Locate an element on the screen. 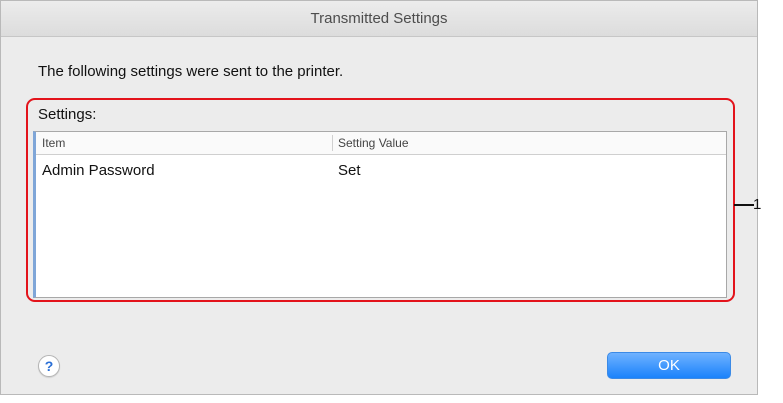 Image resolution: width=783 pixels, height=403 pixels. window-title: Transmitted Settings is located at coordinates (379, 18).